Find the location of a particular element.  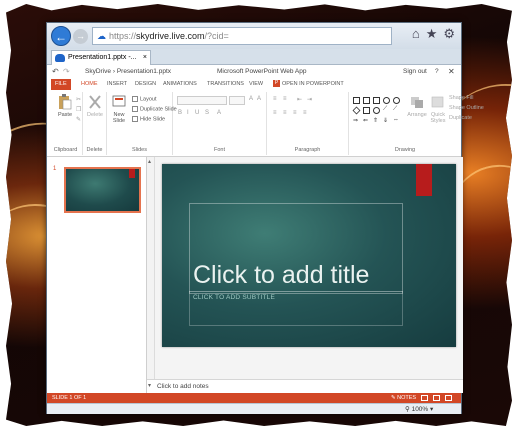

redo-icon: ↷ is located at coordinates (66, 72).